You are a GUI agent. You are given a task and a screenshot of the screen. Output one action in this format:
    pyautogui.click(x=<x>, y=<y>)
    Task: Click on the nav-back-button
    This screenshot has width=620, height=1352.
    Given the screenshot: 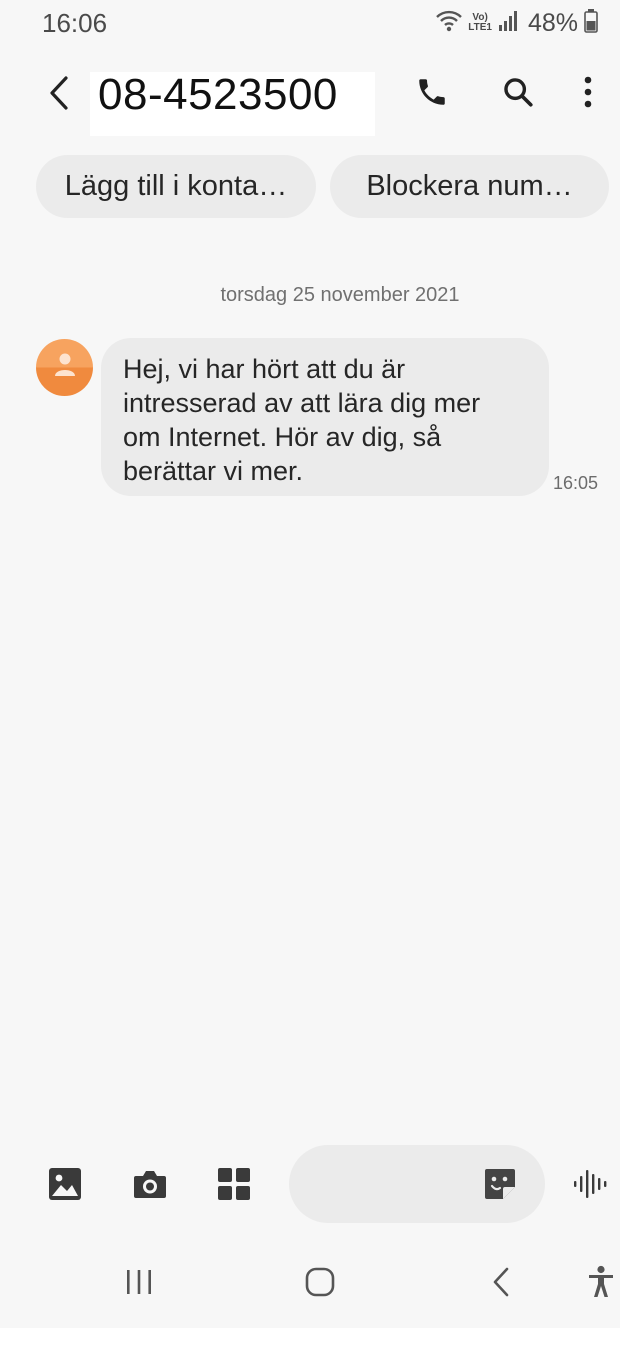 What is the action you would take?
    pyautogui.click(x=501, y=1284)
    